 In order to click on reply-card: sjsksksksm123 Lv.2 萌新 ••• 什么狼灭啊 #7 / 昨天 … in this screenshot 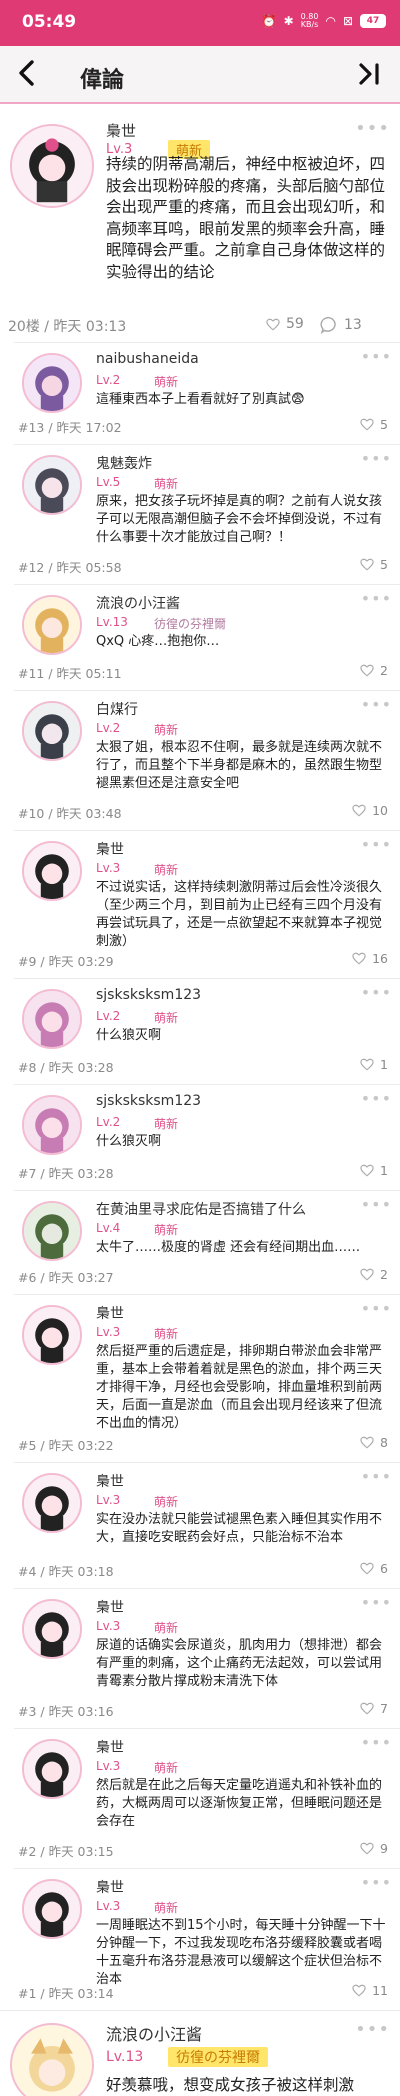, I will do `click(207, 1136)`.